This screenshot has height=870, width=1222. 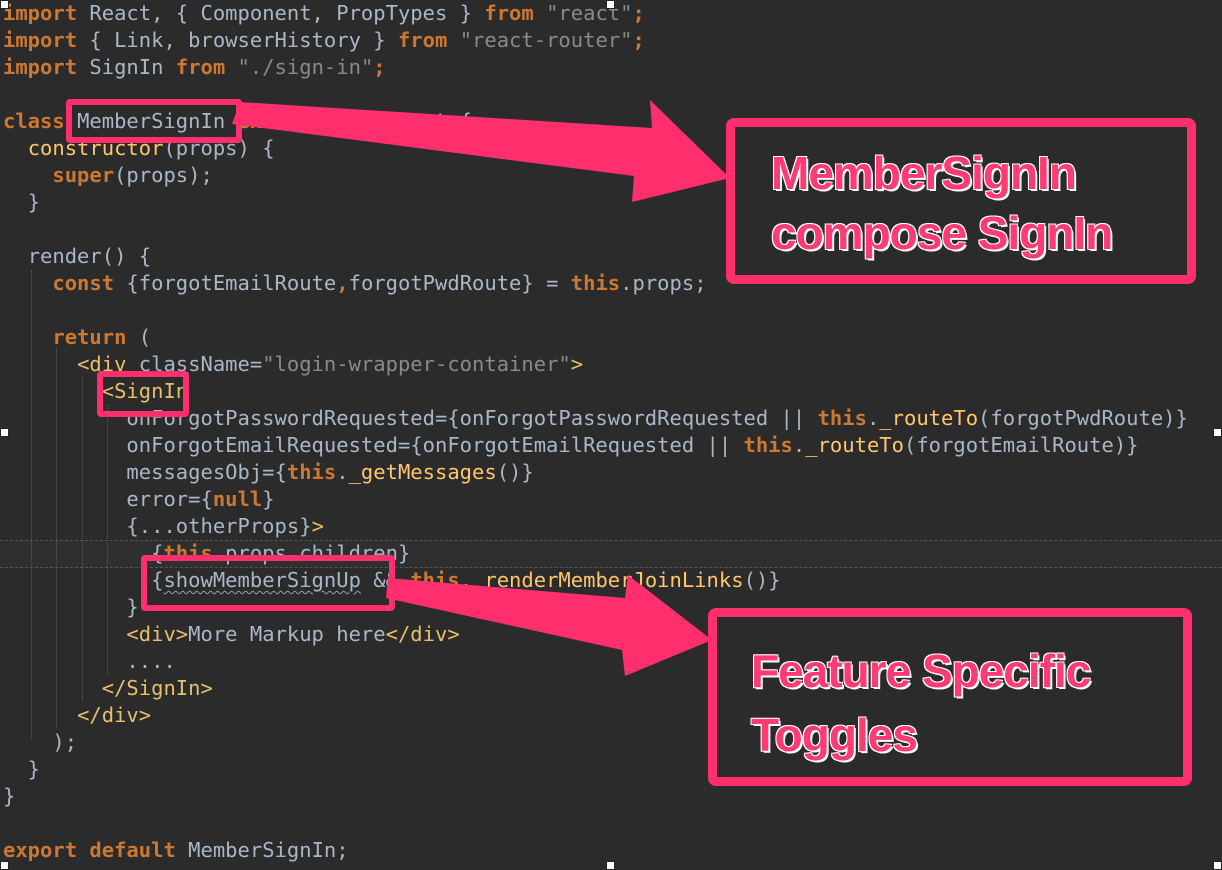 What do you see at coordinates (1217, 865) in the screenshot?
I see `resize-handle-bottom-right` at bounding box center [1217, 865].